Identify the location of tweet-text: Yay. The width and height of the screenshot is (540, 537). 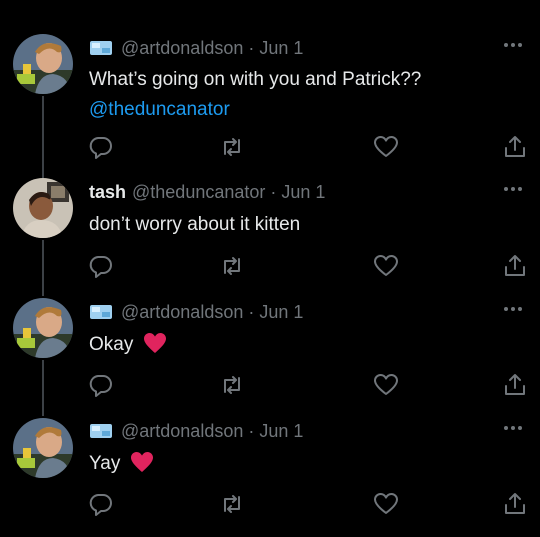
(121, 464).